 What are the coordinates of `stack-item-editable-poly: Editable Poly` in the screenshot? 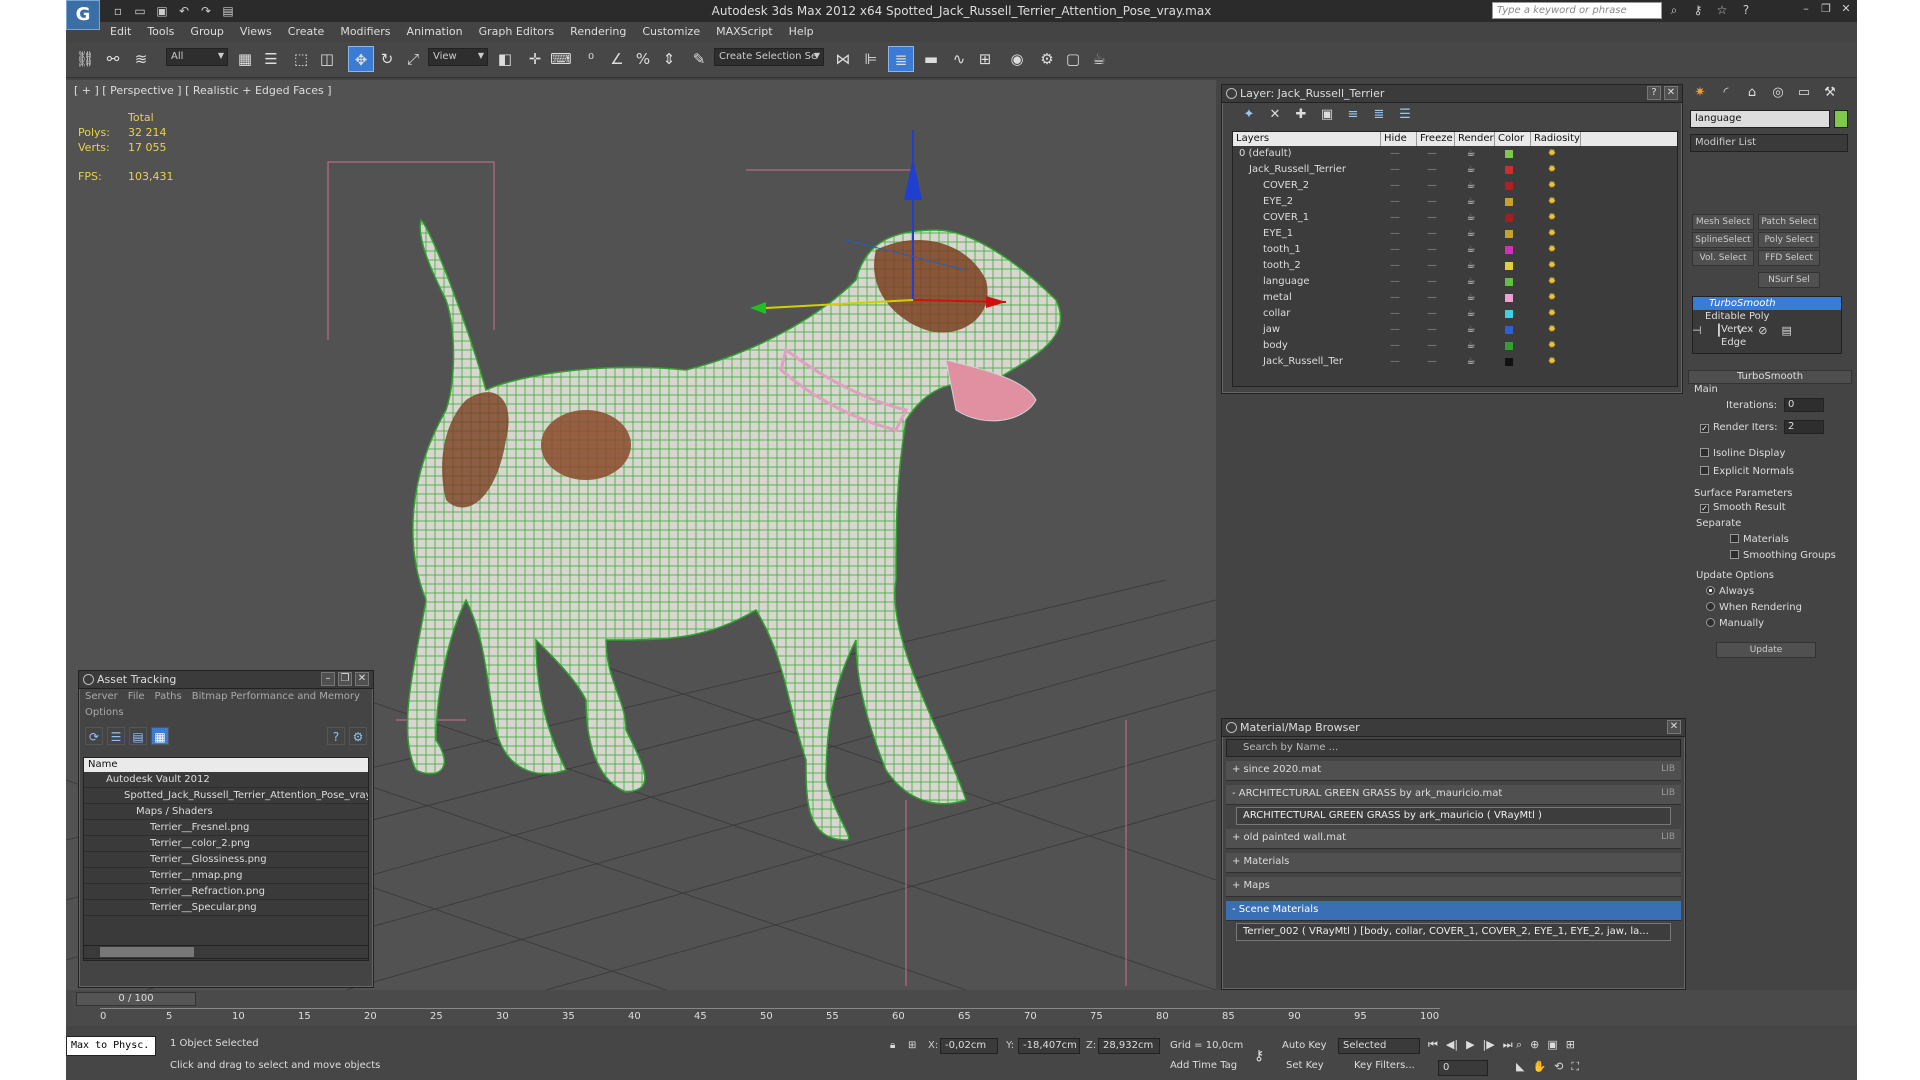 It's located at (1767, 316).